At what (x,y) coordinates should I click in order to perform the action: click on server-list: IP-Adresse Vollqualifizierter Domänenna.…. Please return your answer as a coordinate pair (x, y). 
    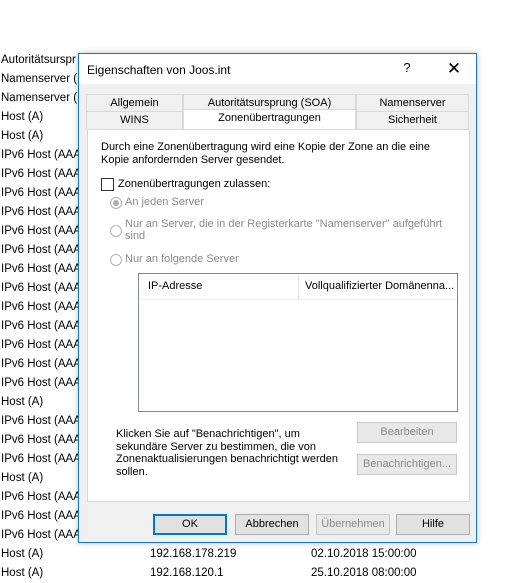
    Looking at the image, I should click on (298, 342).